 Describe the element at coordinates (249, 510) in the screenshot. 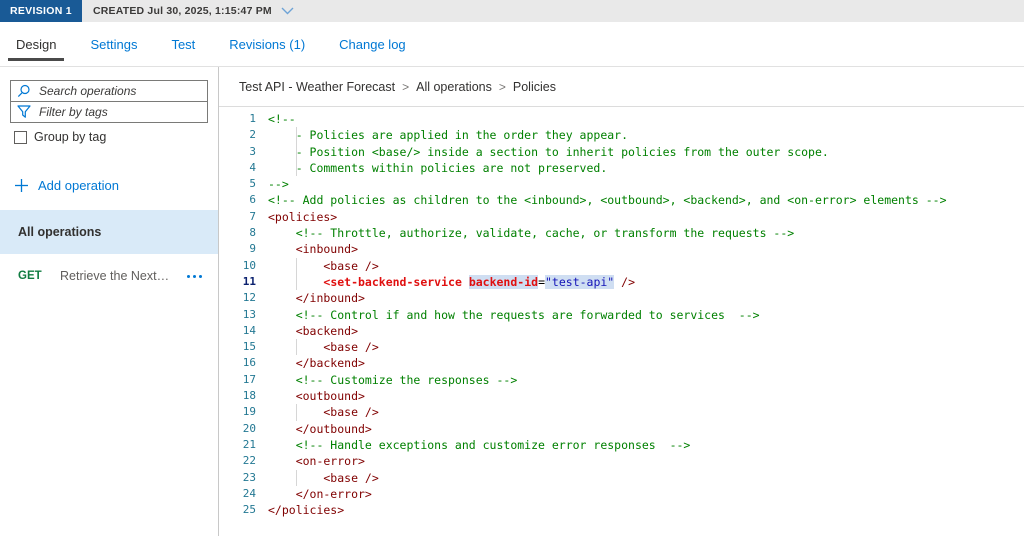

I see `line-number: 25` at that location.